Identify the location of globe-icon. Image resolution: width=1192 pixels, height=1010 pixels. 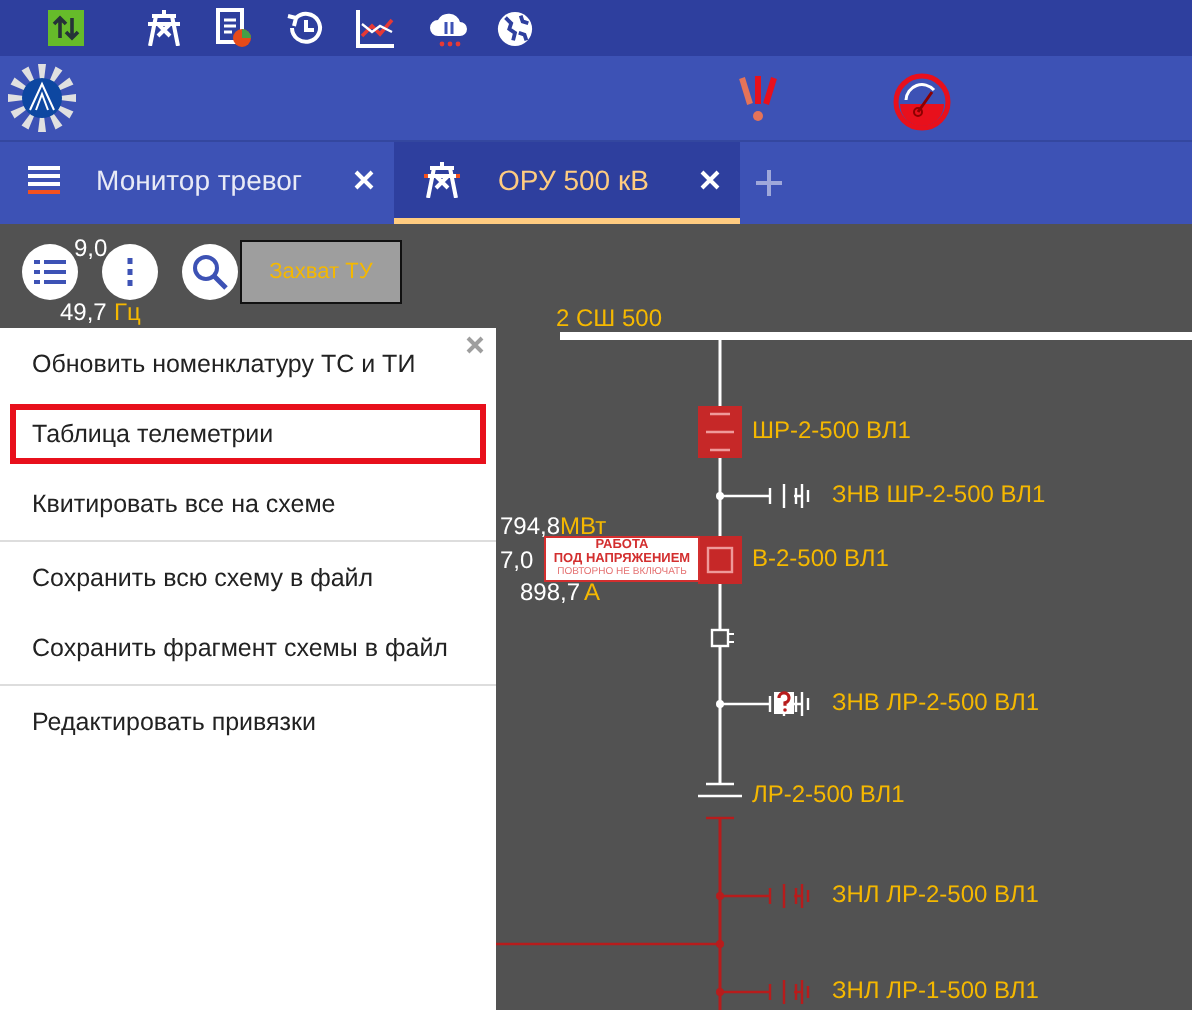
(515, 28).